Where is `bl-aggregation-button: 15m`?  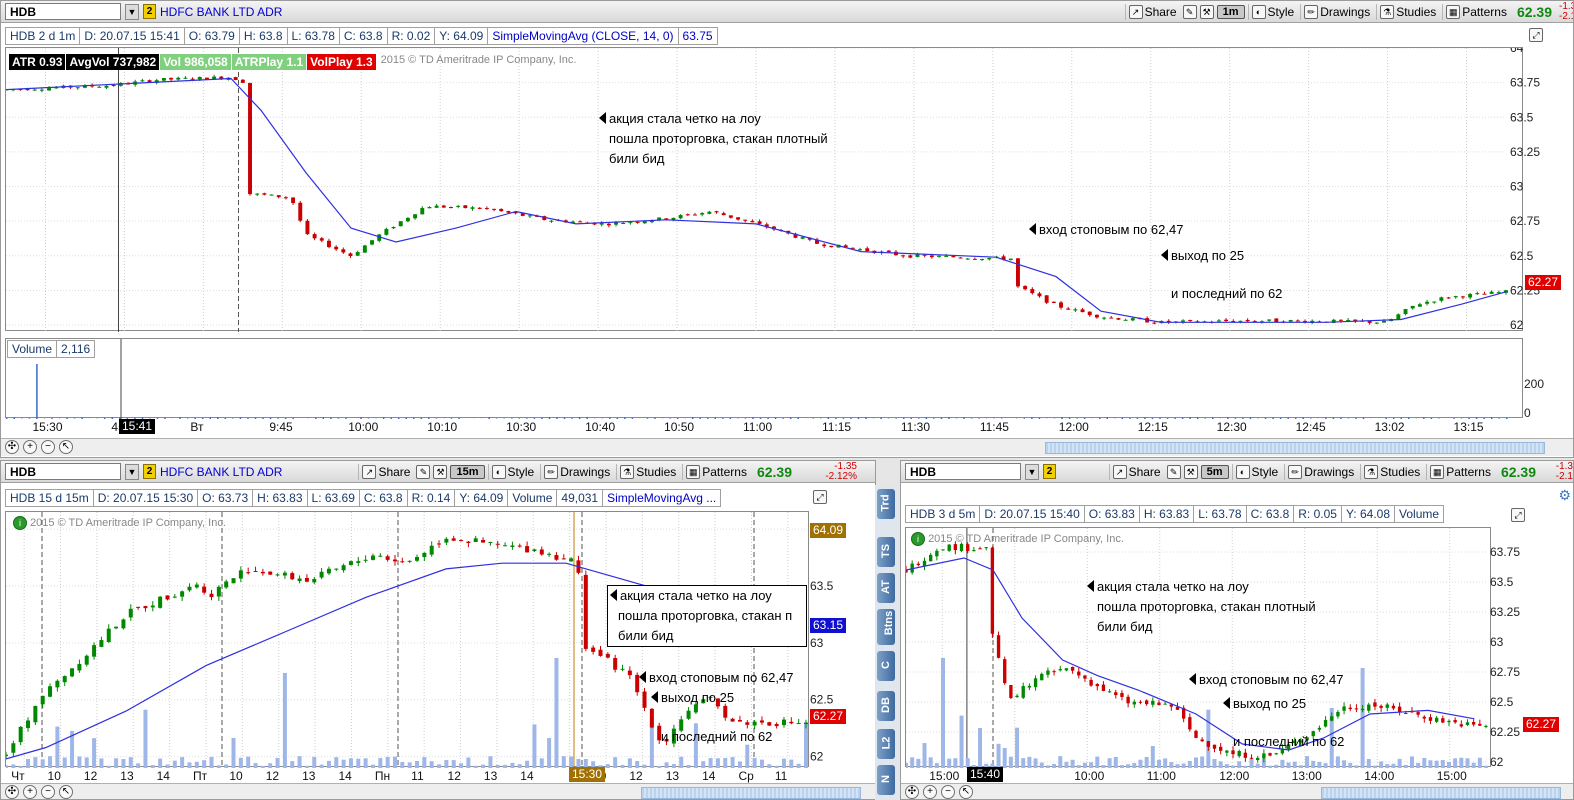
bl-aggregation-button: 15m is located at coordinates (467, 472).